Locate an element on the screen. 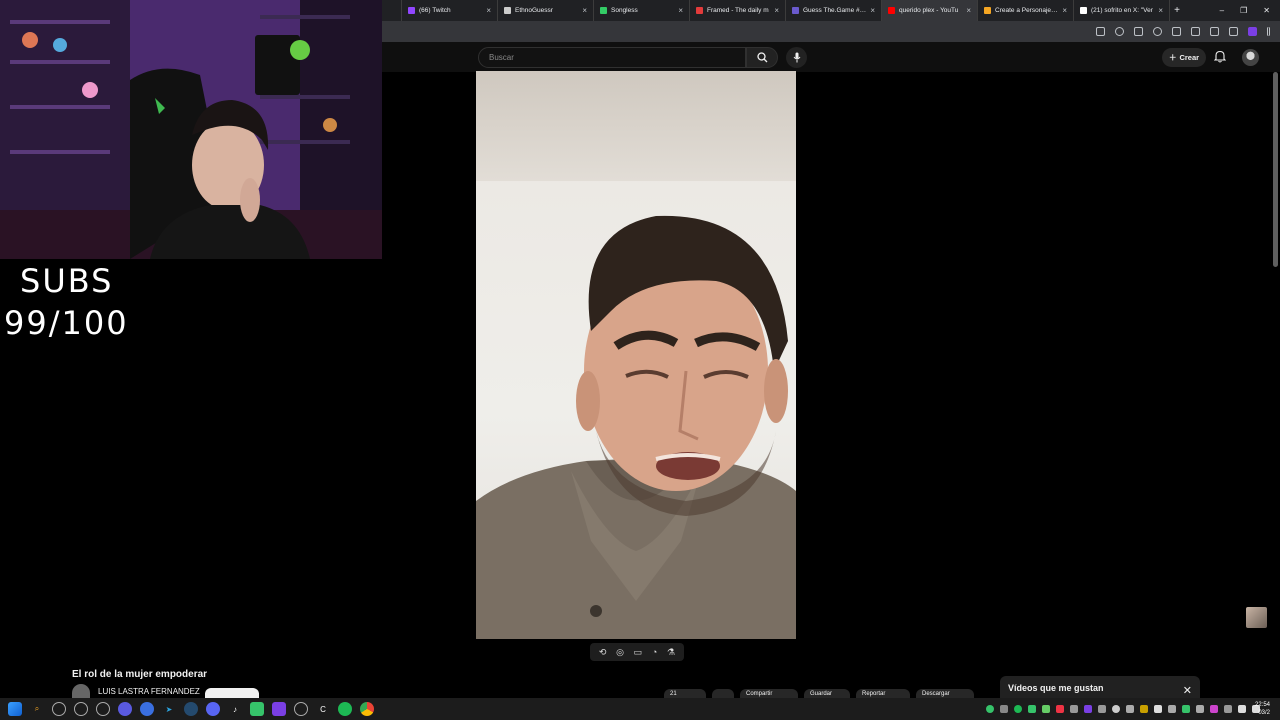  cast-icon is located at coordinates (1233, 31).